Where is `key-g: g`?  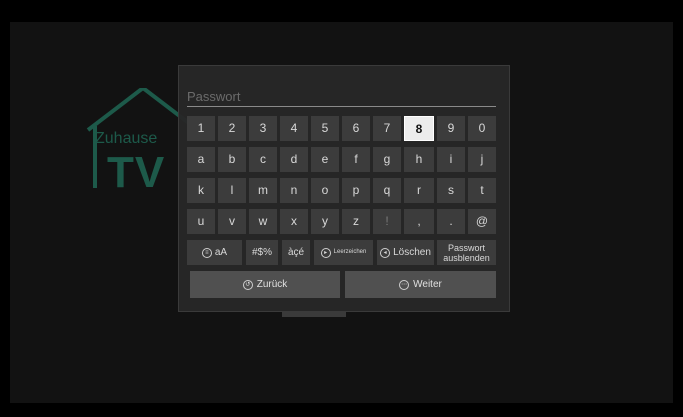 key-g: g is located at coordinates (387, 159).